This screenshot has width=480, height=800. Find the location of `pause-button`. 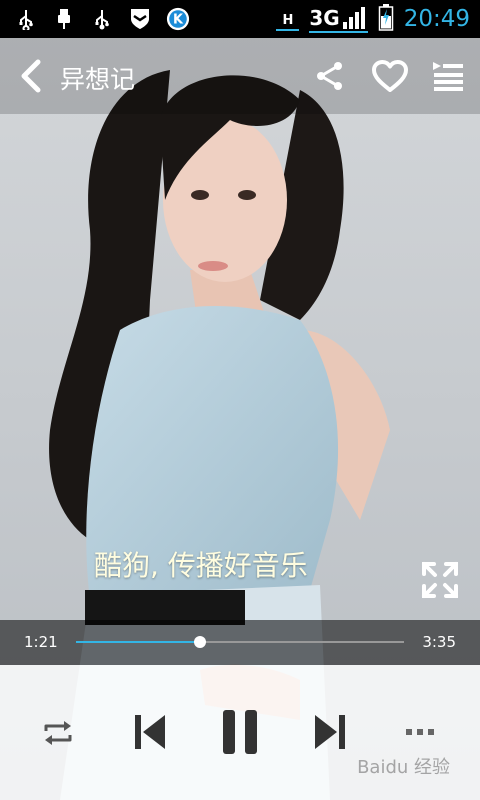

pause-button is located at coordinates (240, 732).